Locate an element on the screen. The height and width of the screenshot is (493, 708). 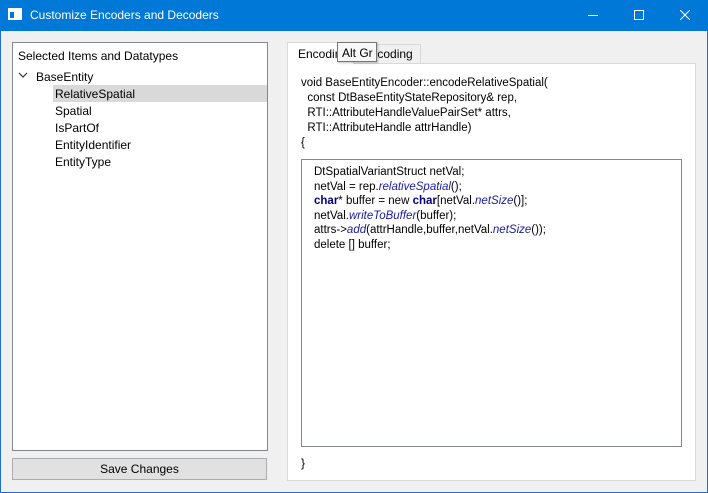
signature-line: RTI::AttributeHandleValuePairSet* attrs, is located at coordinates (406, 113).